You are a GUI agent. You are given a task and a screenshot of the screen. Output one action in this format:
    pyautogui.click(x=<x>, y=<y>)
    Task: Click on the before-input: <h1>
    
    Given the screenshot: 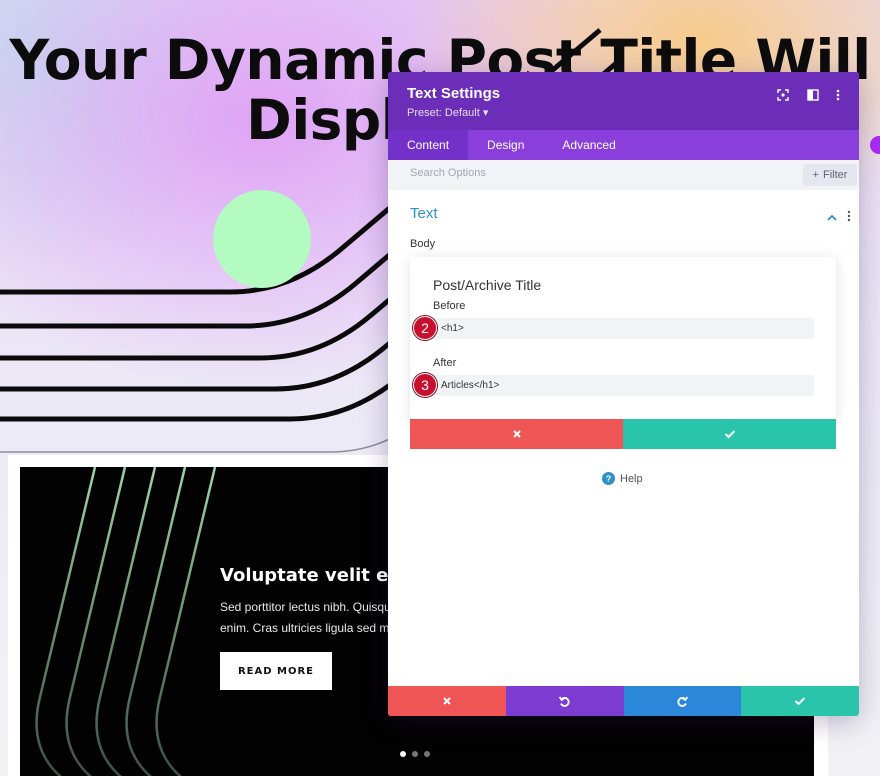 What is the action you would take?
    pyautogui.click(x=623, y=328)
    